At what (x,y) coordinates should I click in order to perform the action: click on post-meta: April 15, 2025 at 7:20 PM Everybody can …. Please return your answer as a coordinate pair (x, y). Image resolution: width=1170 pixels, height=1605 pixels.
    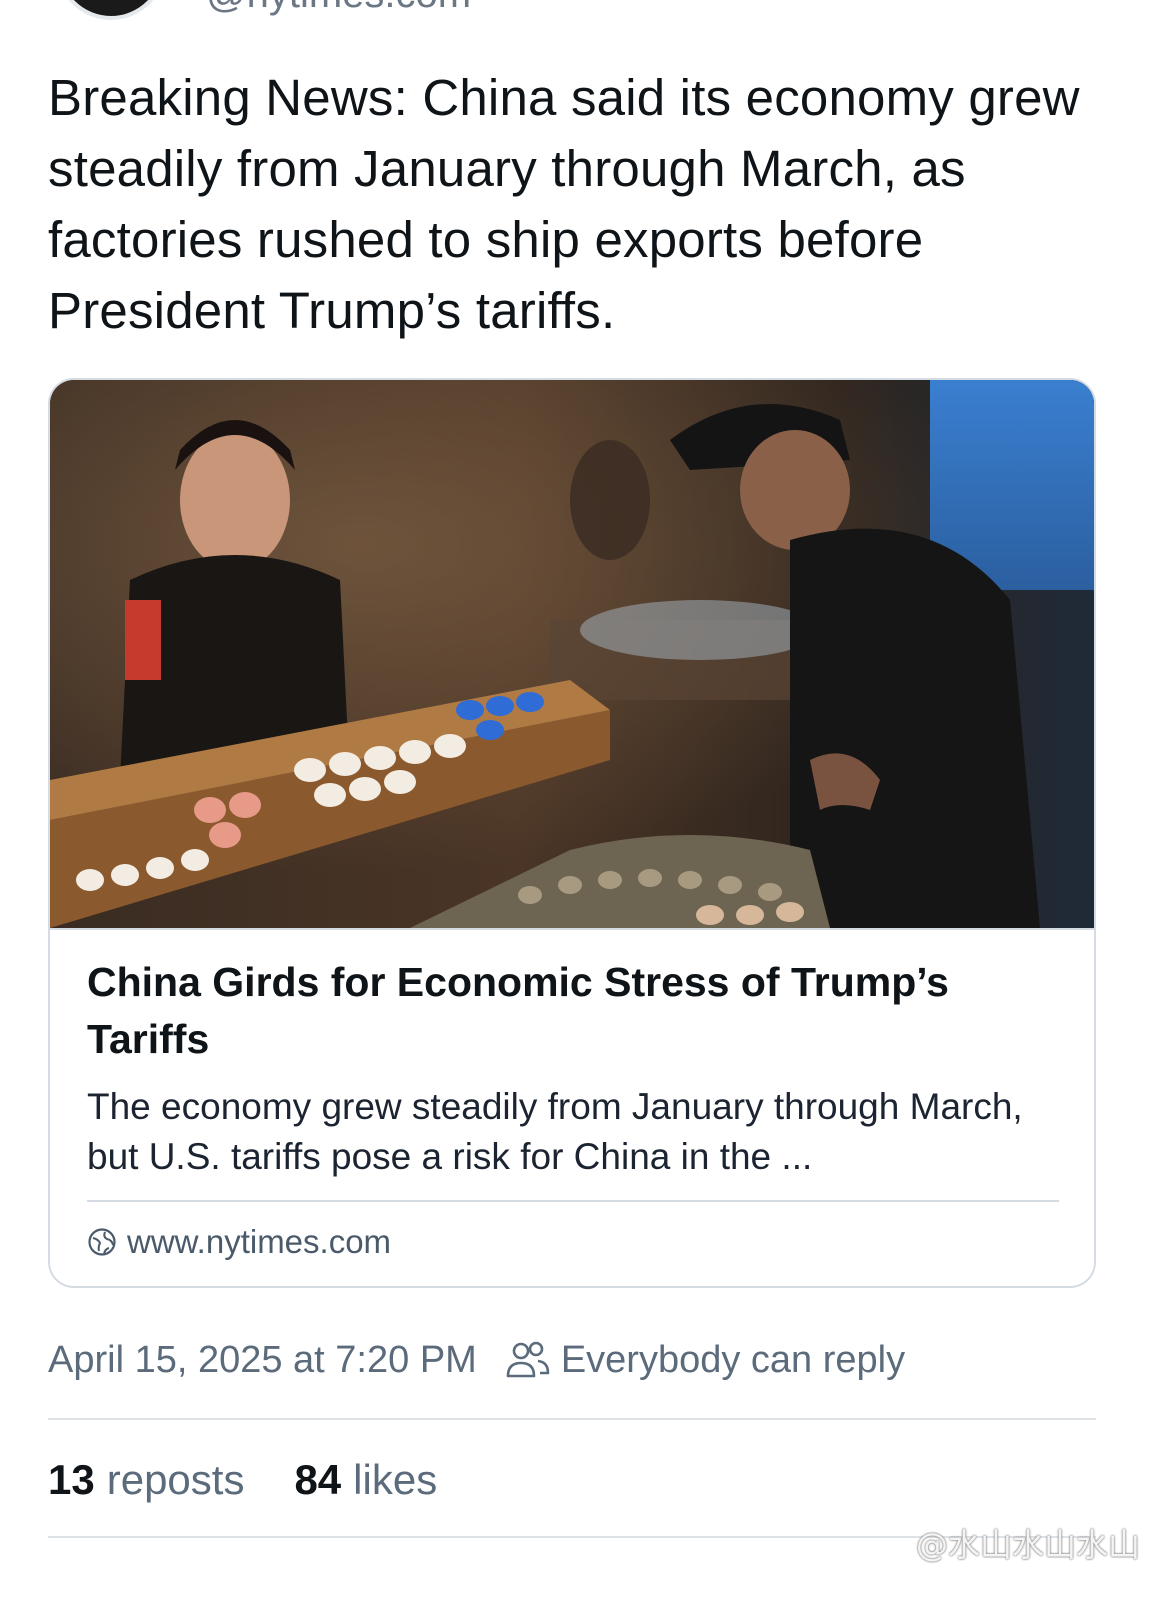
    Looking at the image, I should click on (476, 1360).